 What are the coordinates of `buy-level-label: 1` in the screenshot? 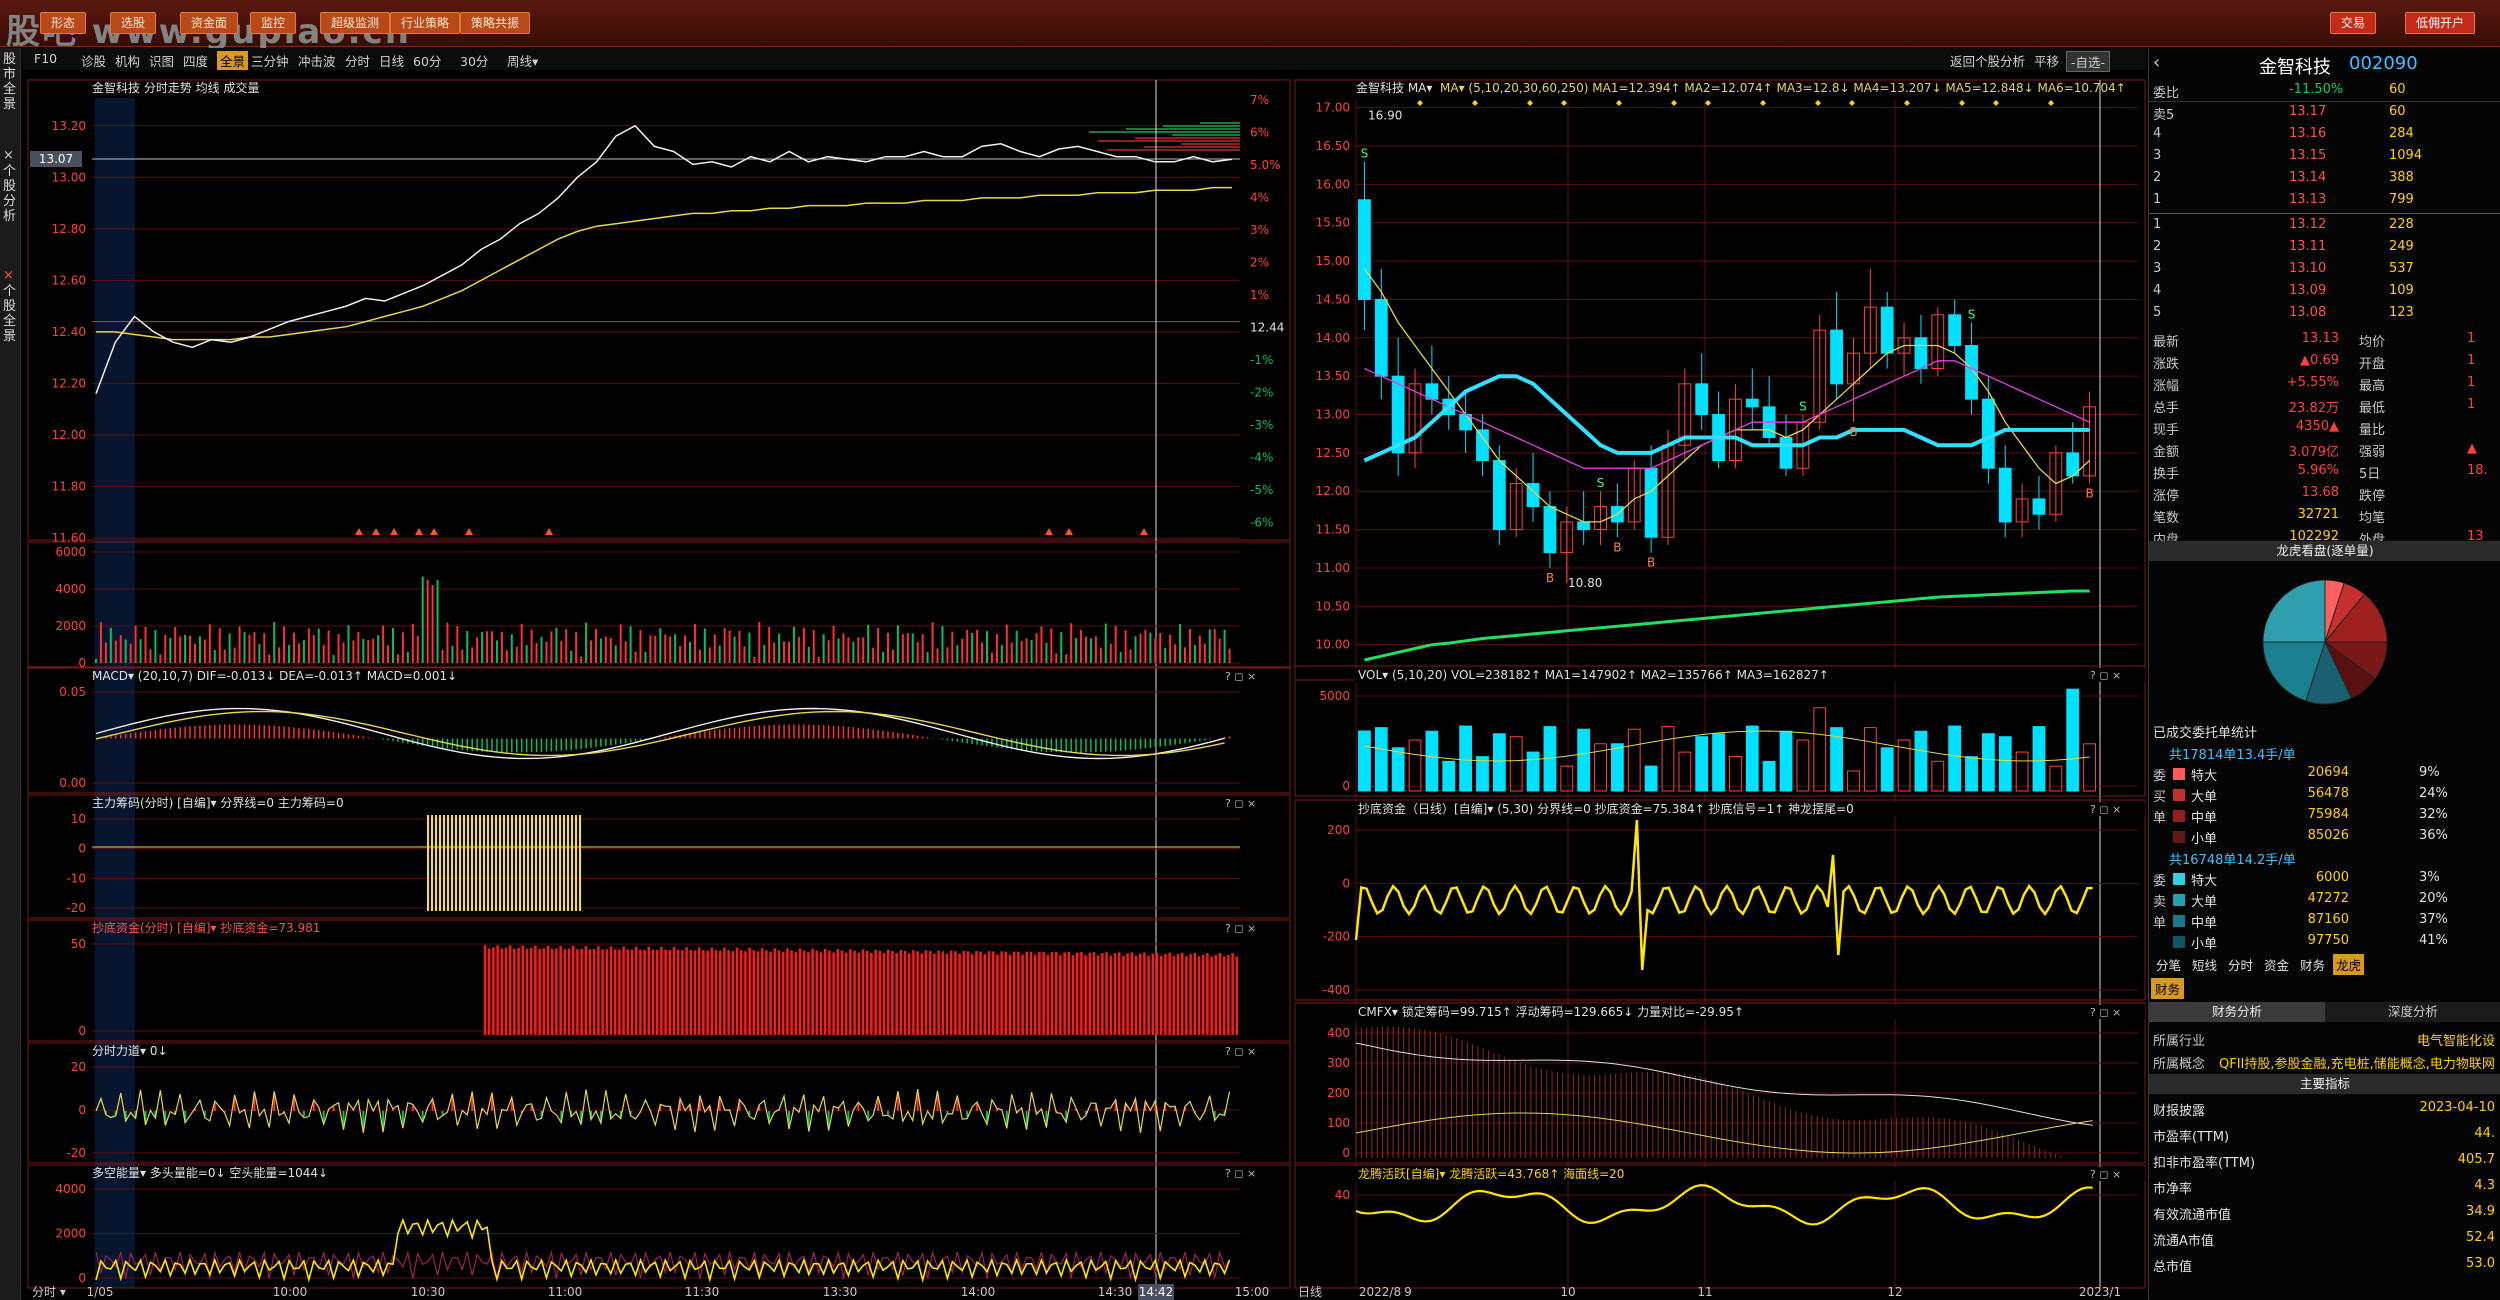 It's located at (2157, 224).